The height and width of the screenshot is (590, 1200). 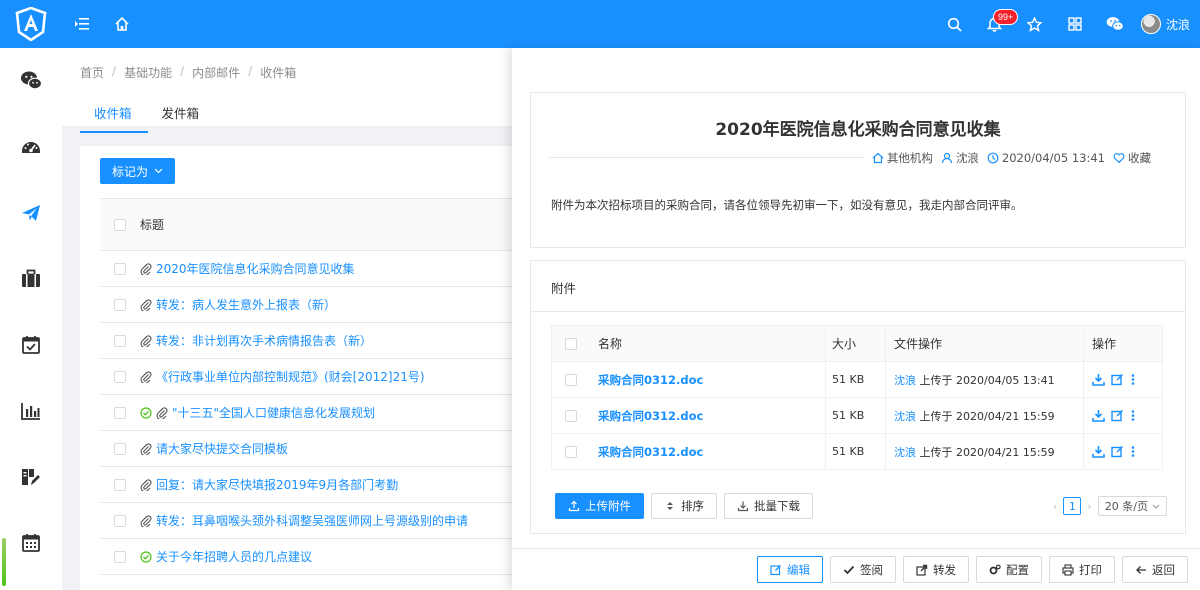 What do you see at coordinates (997, 24) in the screenshot?
I see `notification-button: 99+` at bounding box center [997, 24].